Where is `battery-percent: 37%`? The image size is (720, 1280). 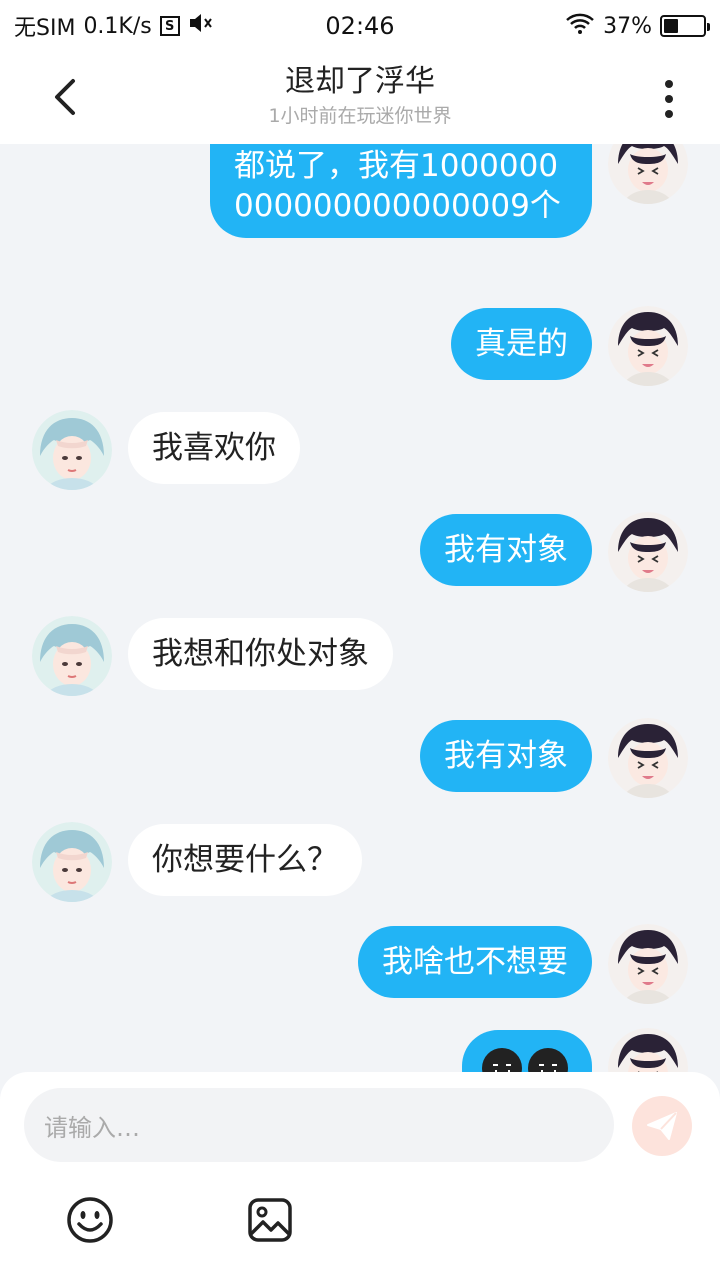 battery-percent: 37% is located at coordinates (627, 26).